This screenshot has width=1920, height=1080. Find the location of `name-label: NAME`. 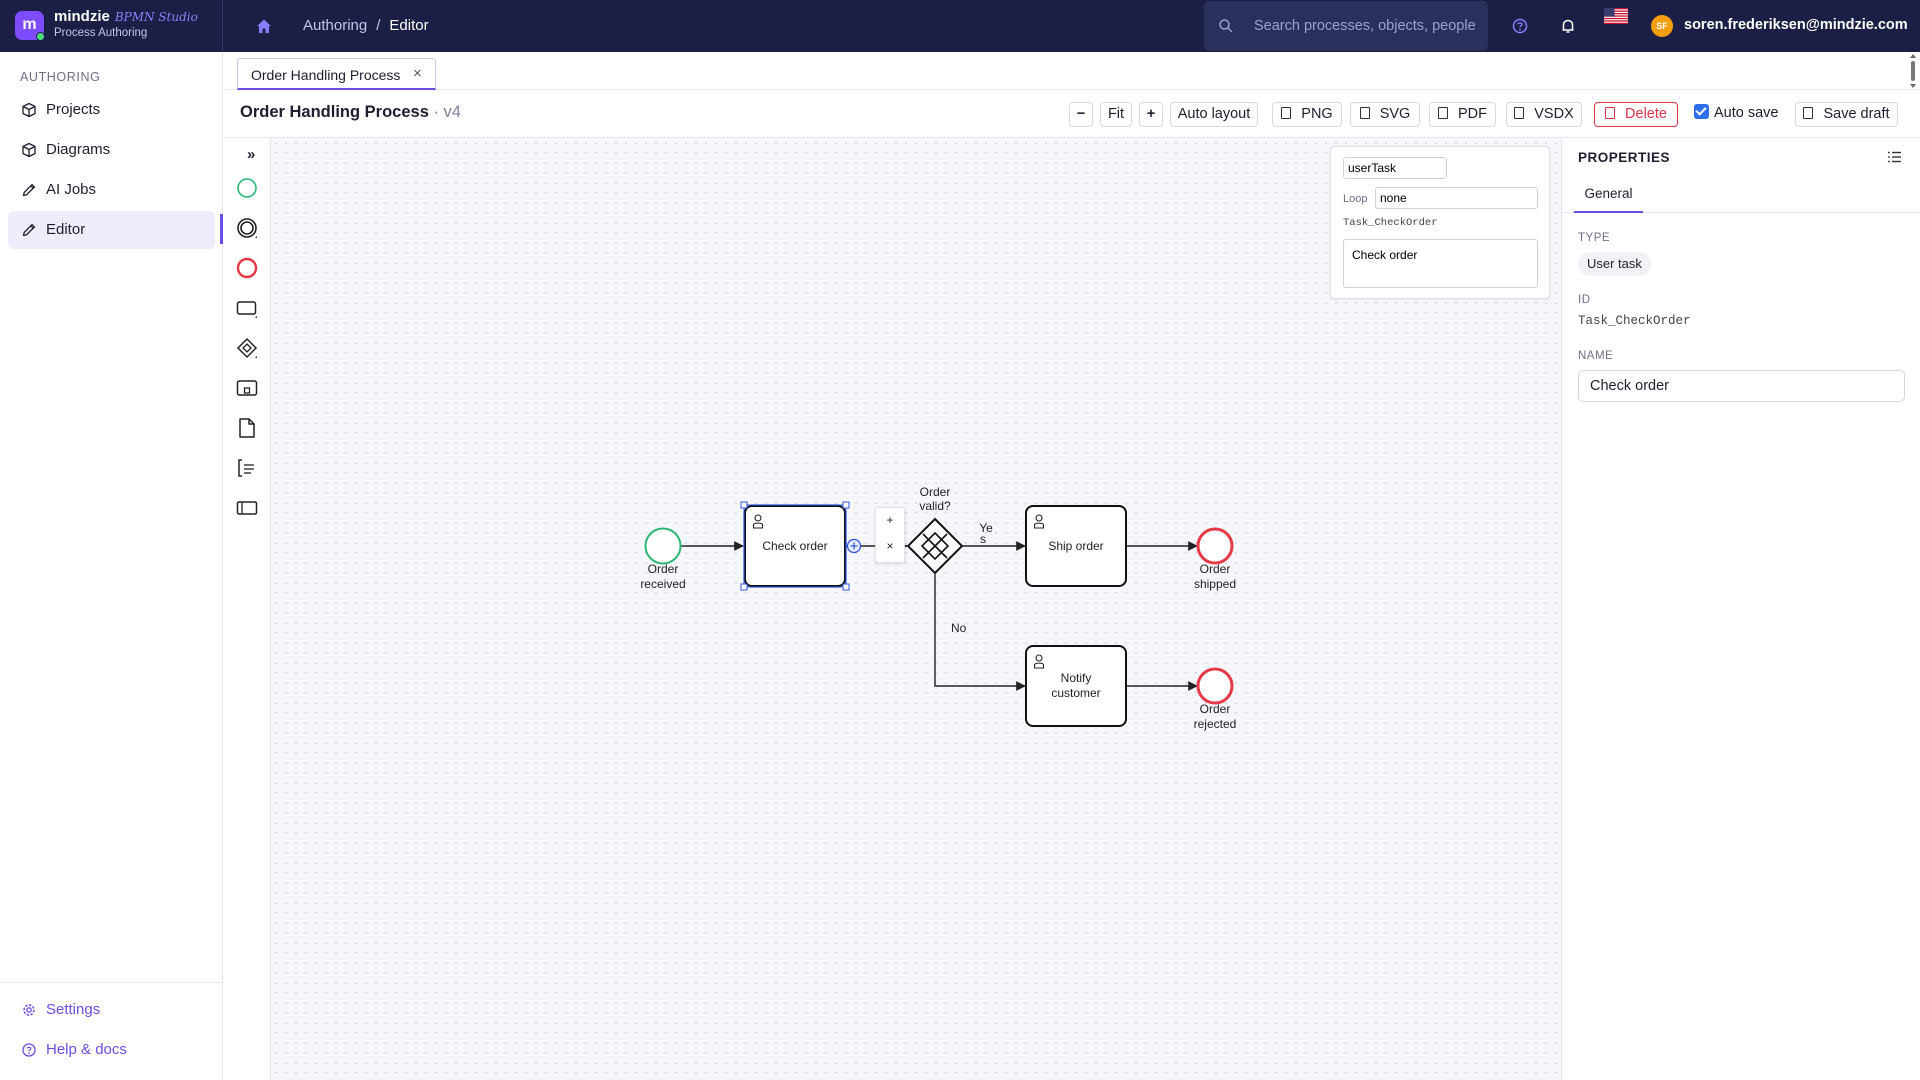

name-label: NAME is located at coordinates (1596, 356).